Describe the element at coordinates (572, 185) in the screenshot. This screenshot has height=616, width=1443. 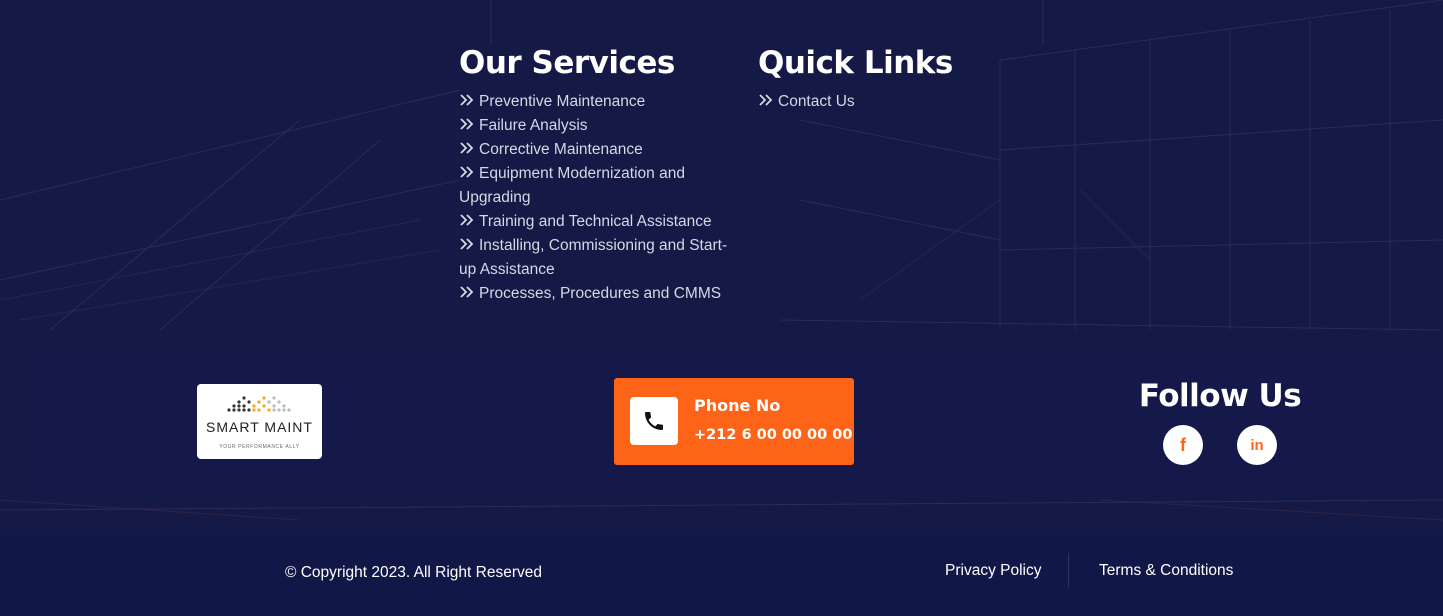
I see `service-link-label: Equipment Modernization and Upgrading` at that location.